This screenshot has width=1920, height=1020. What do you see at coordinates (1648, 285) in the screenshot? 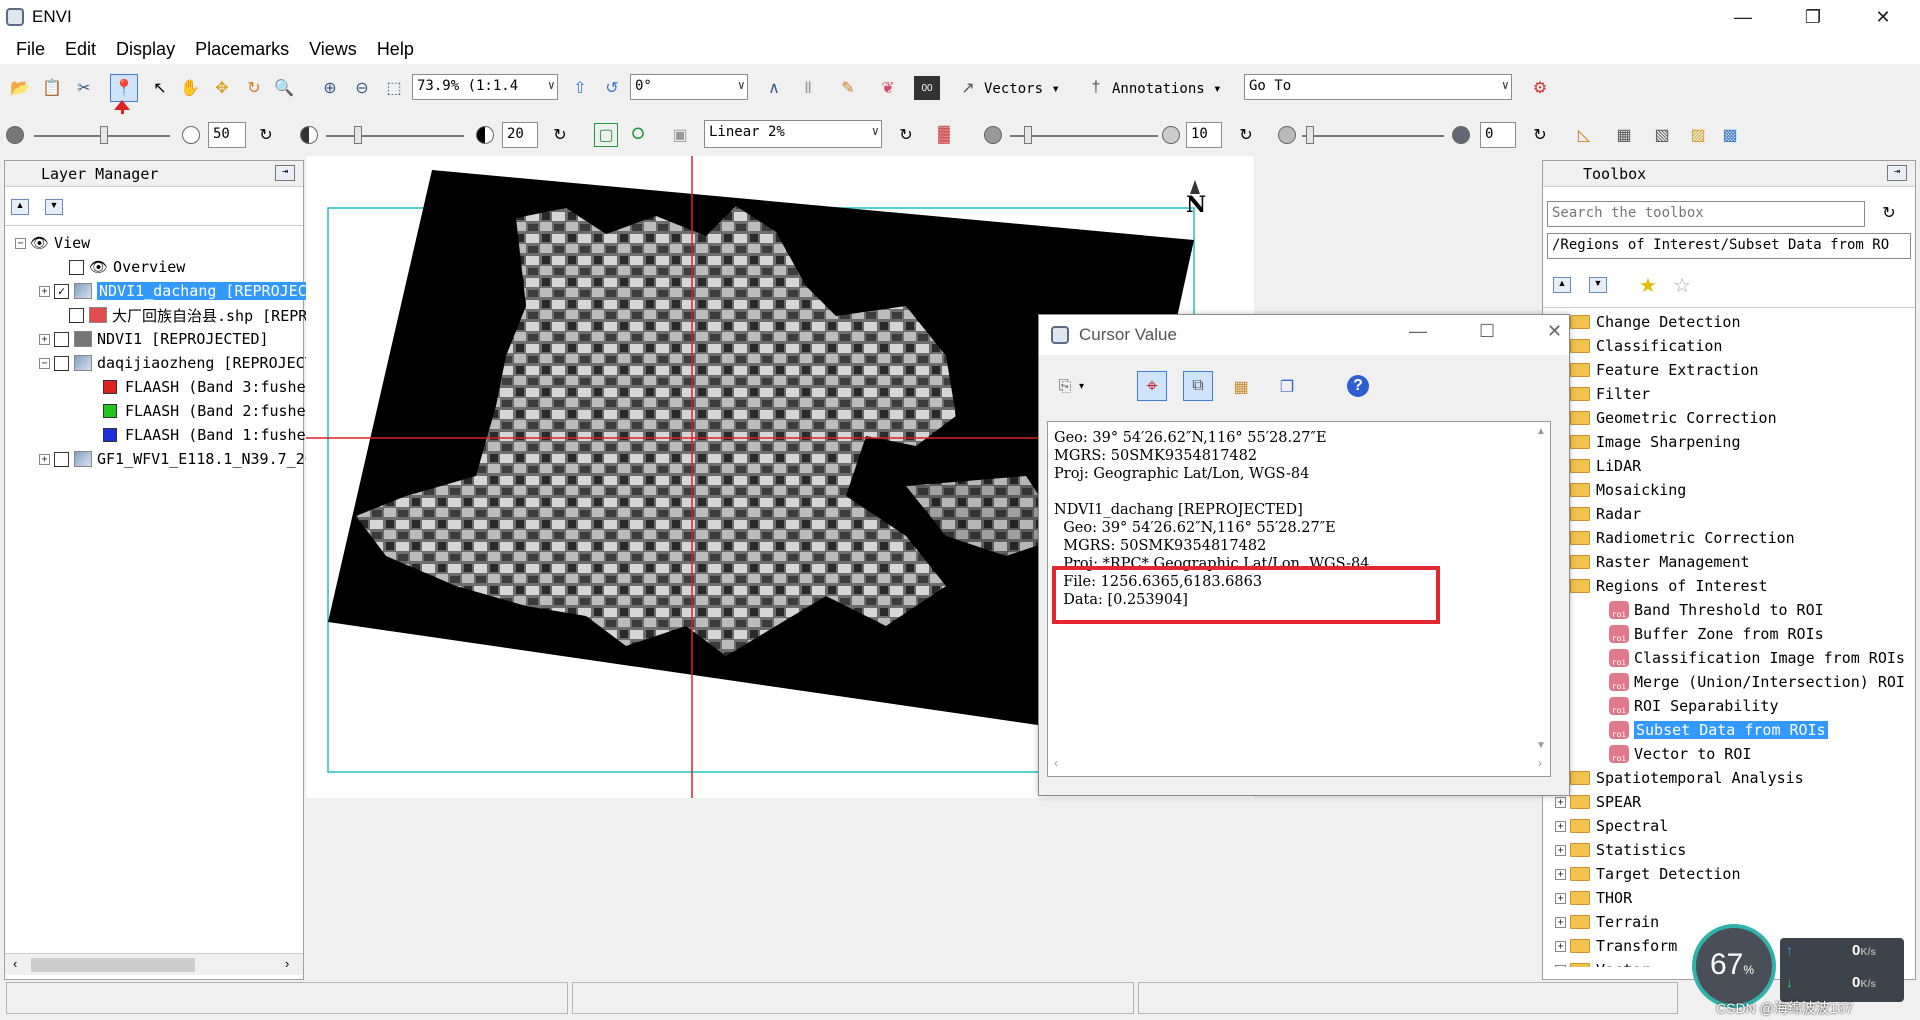
I see `favorite-star-icon: ★` at bounding box center [1648, 285].